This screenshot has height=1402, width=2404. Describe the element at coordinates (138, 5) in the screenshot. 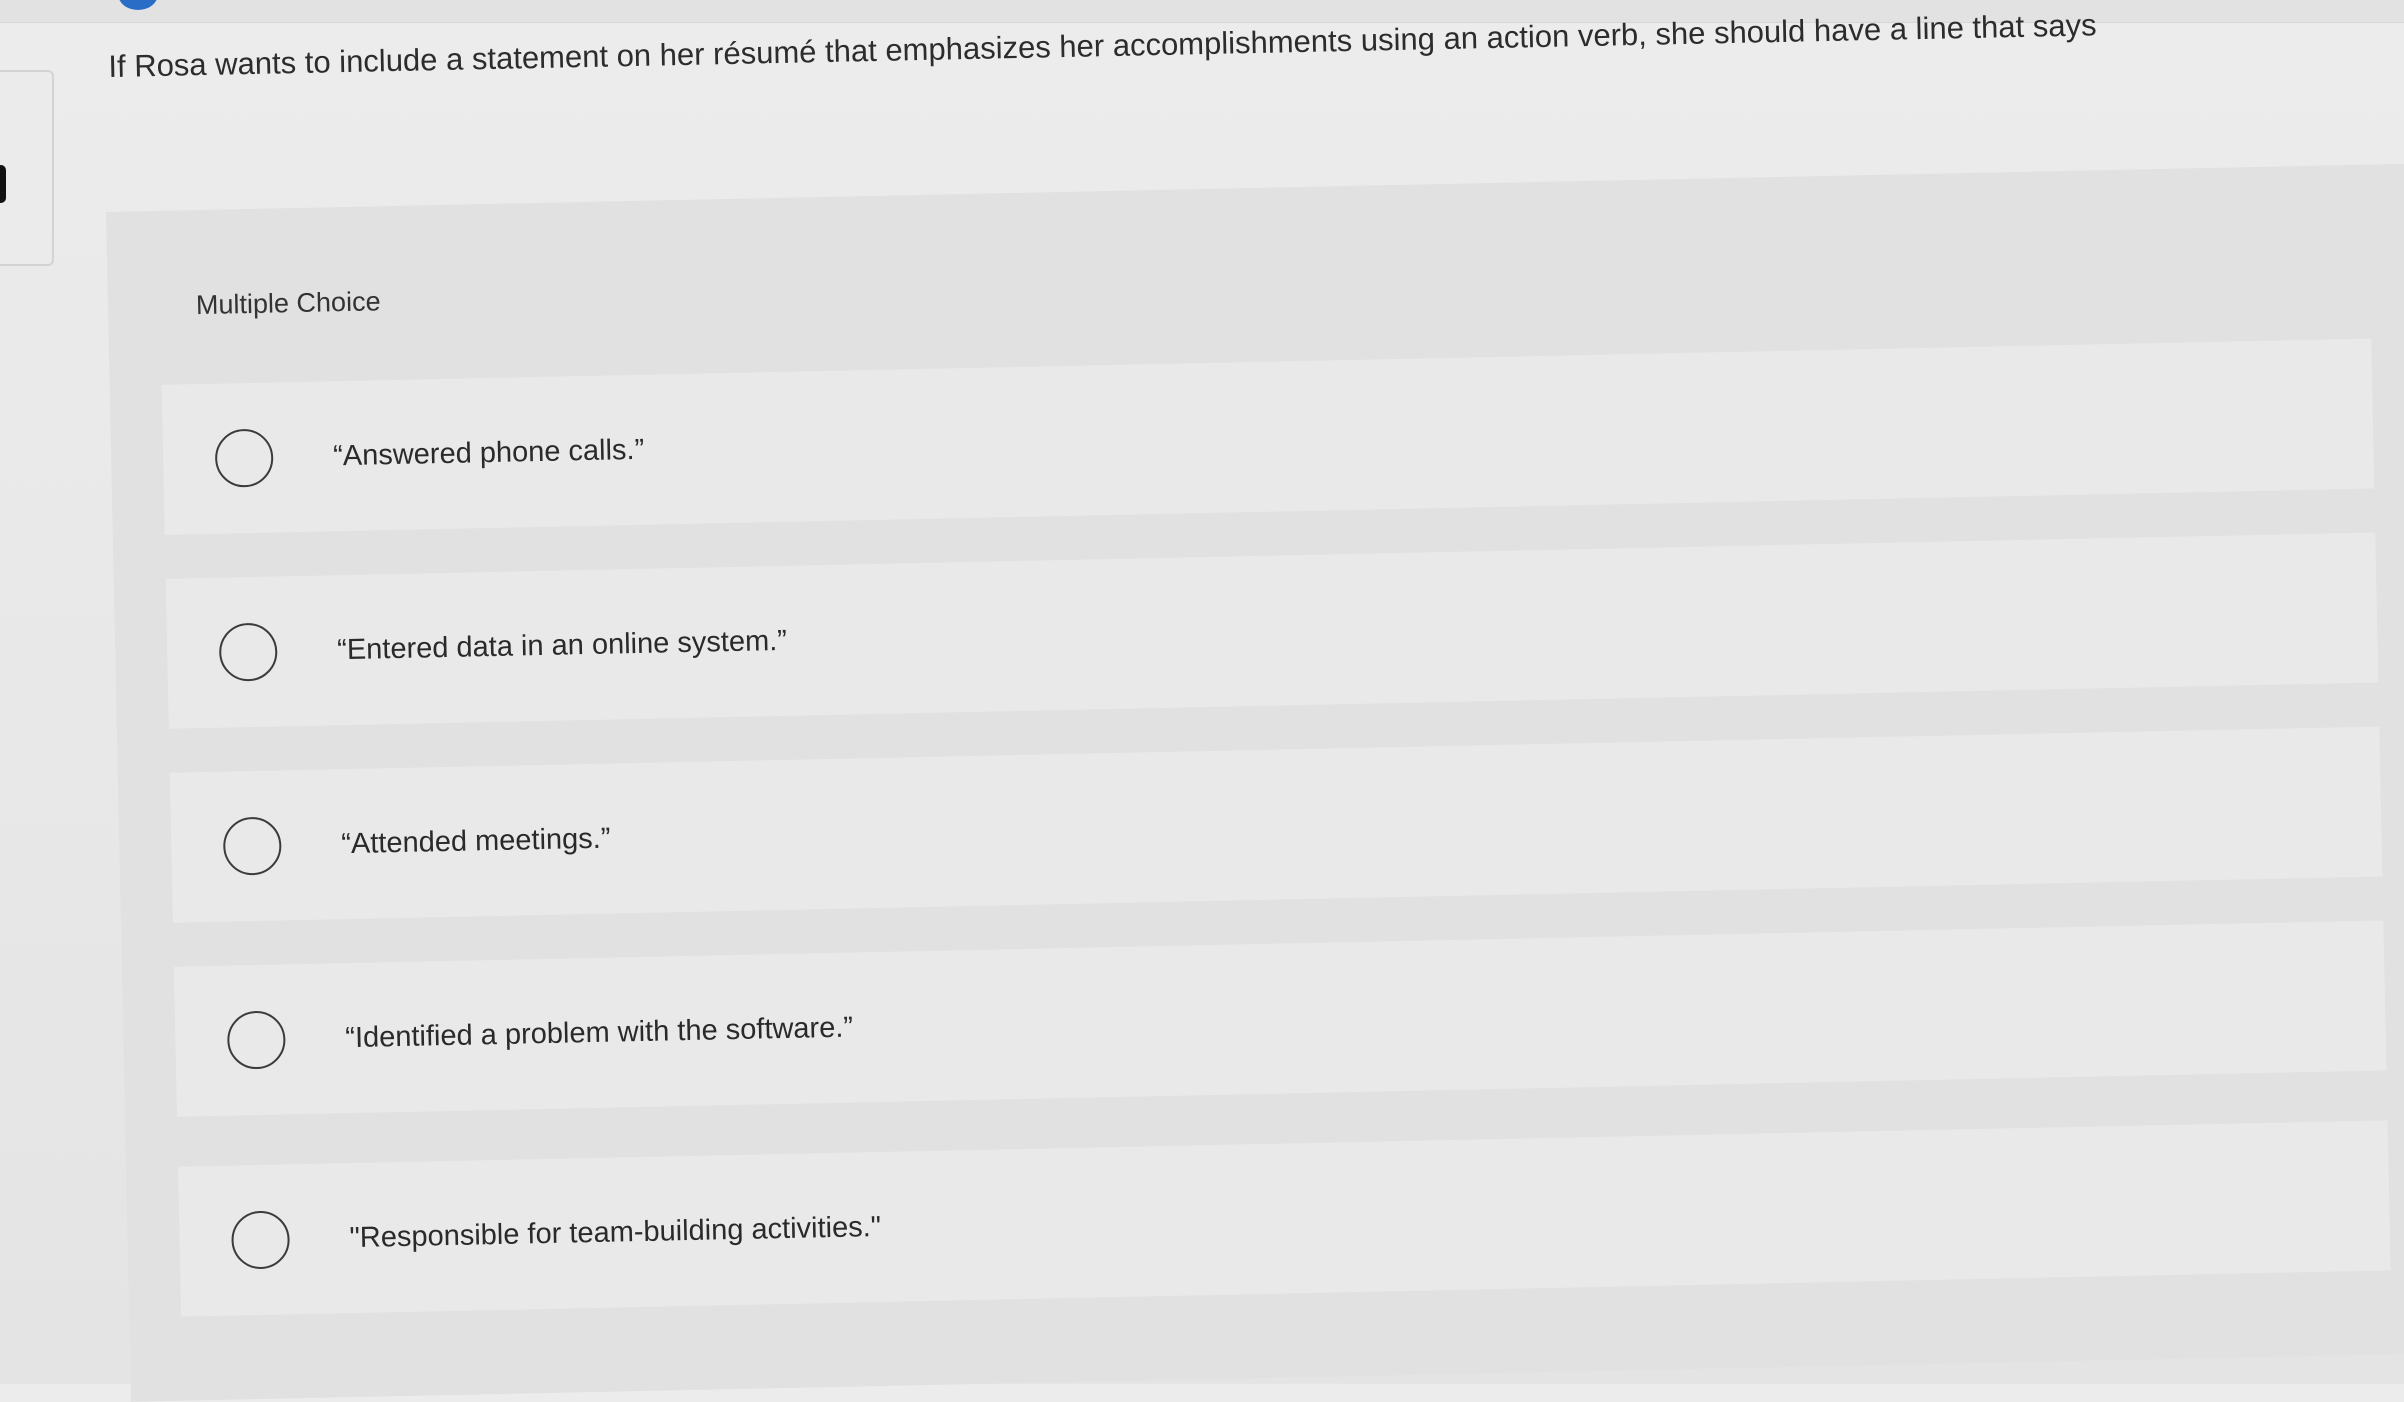

I see `header-badge-icon` at that location.